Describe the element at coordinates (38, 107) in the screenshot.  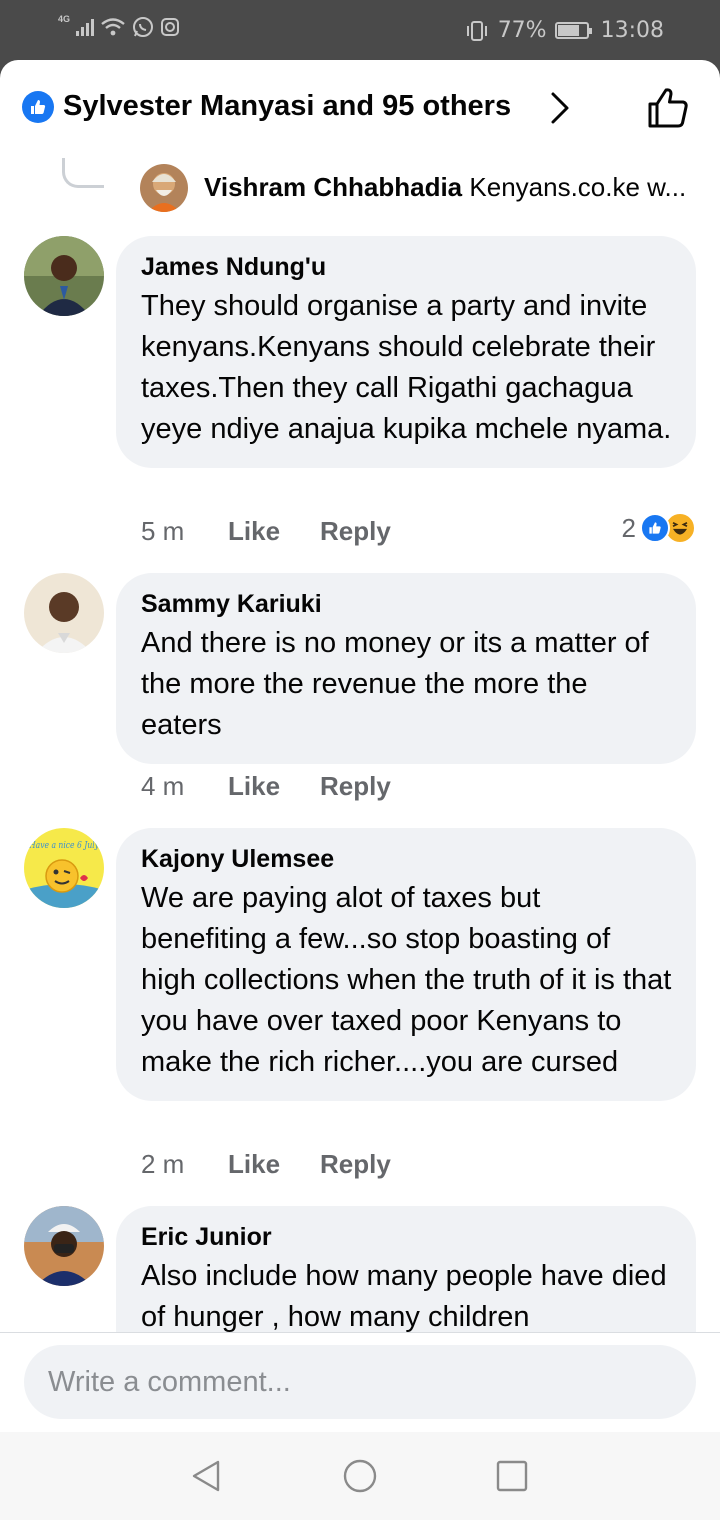
I see `like-badge-icon` at that location.